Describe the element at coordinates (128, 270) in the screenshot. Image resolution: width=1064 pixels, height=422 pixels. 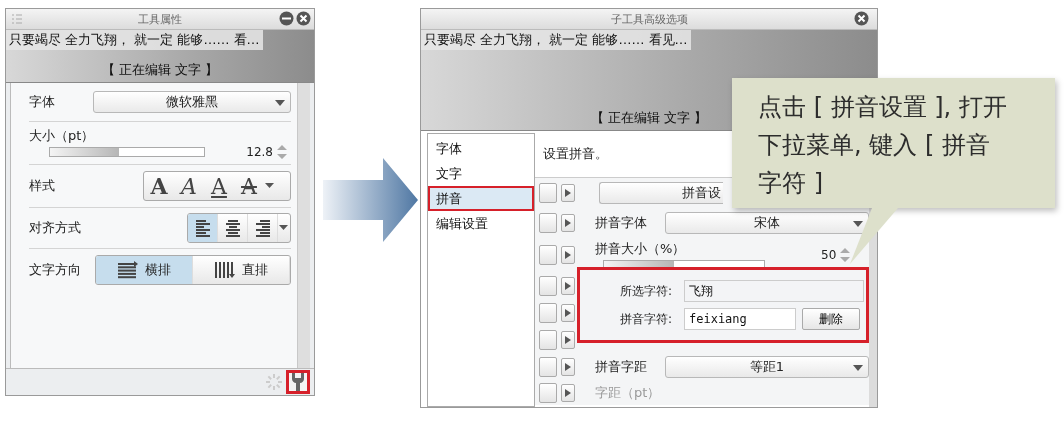
I see `horizontal-lines-icon` at that location.